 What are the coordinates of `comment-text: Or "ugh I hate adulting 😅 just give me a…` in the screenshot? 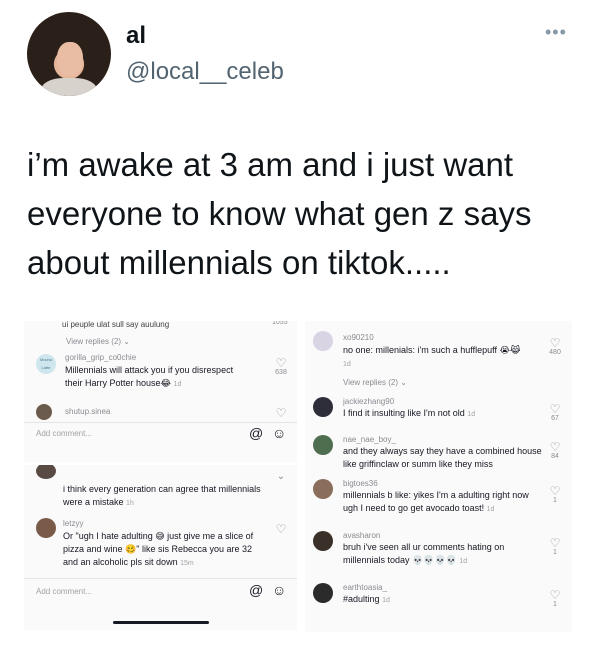 It's located at (163, 550).